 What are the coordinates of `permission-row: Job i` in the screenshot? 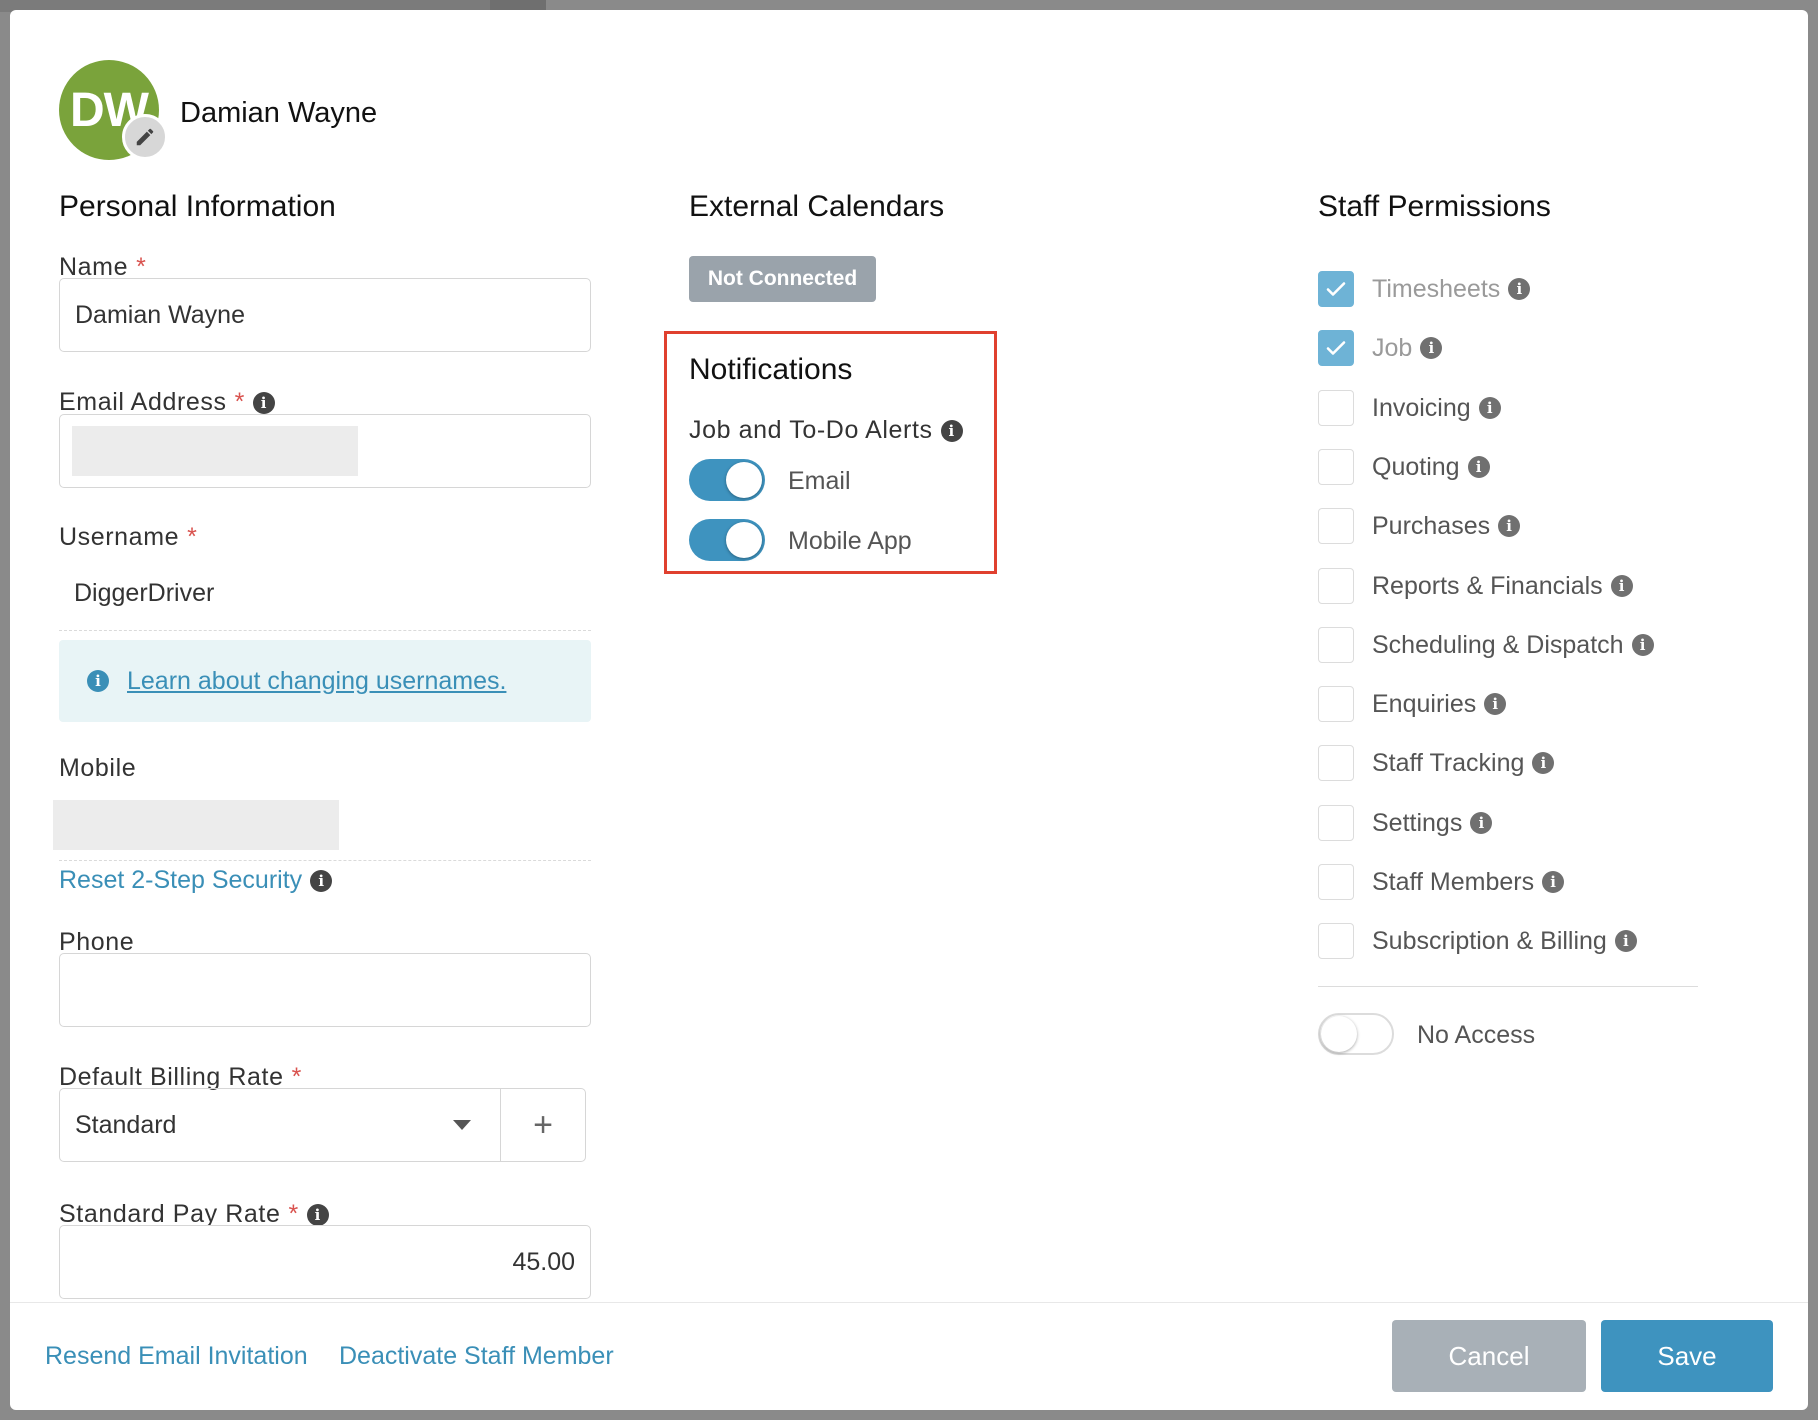 It's located at (1380, 348).